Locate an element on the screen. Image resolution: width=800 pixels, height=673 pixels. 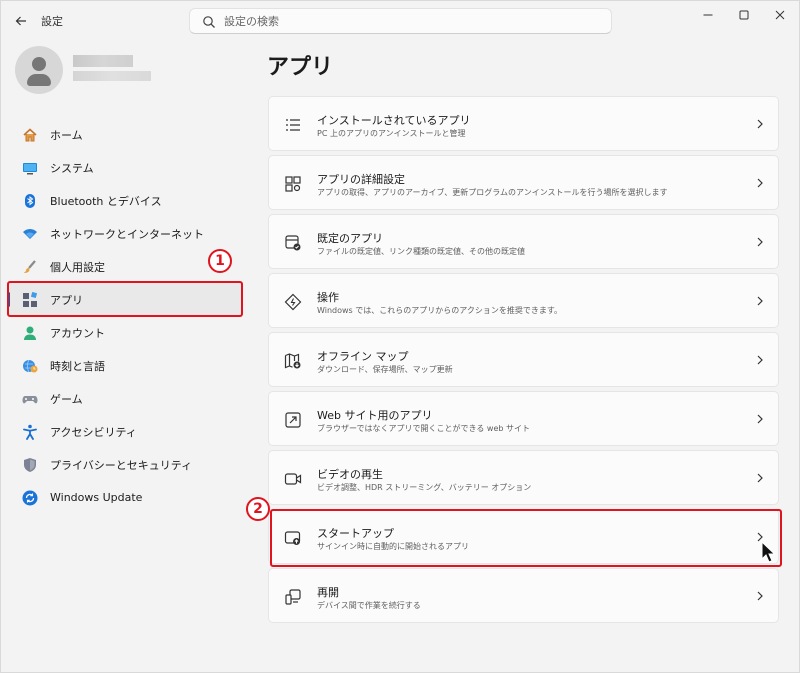
sidebar-item-accounts: アカウント is located at coordinates (125, 332).